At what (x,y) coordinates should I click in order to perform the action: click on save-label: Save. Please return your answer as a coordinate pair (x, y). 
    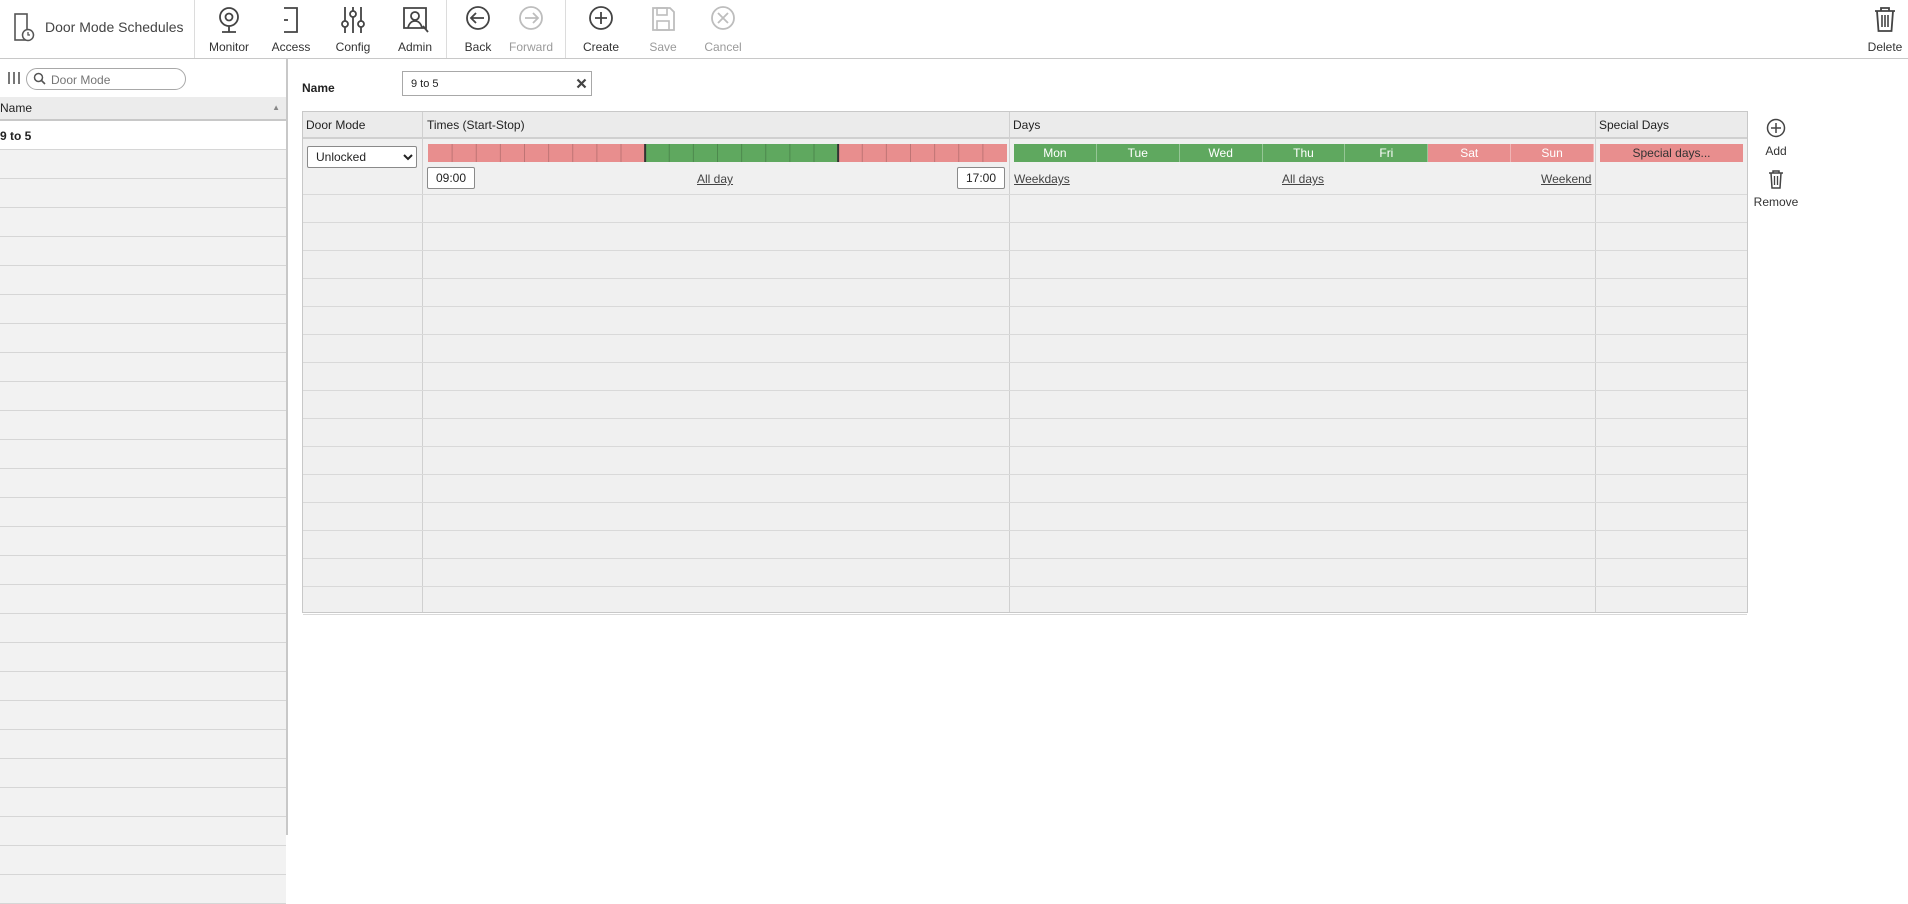
    Looking at the image, I should click on (663, 47).